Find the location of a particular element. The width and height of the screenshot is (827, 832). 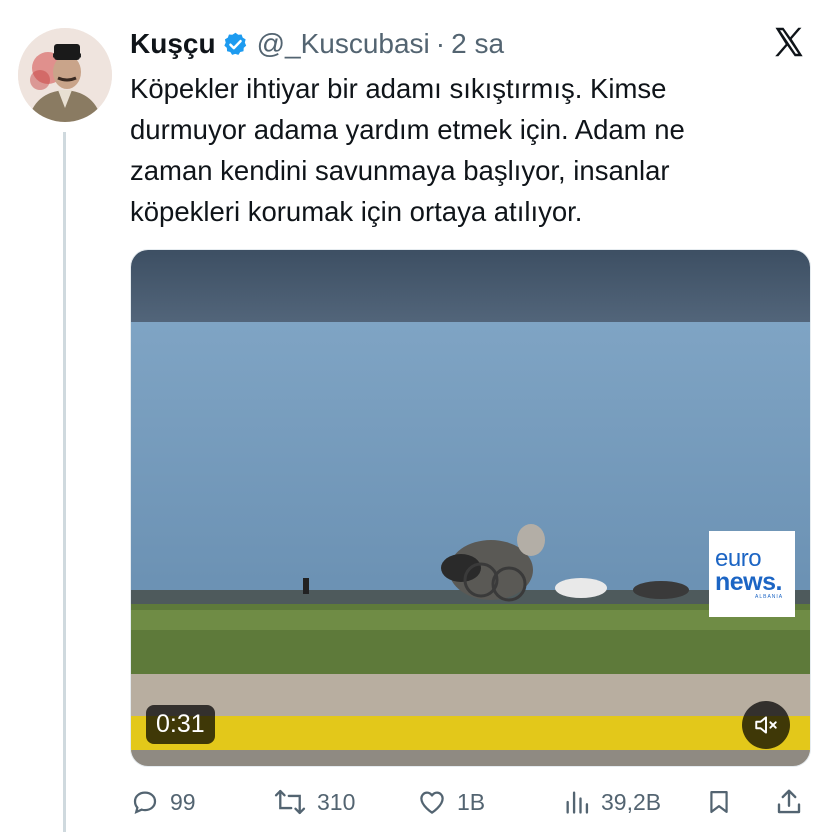

tweet-header: Kuşçu @_Kuscubasi · 2 sa is located at coordinates (317, 44).